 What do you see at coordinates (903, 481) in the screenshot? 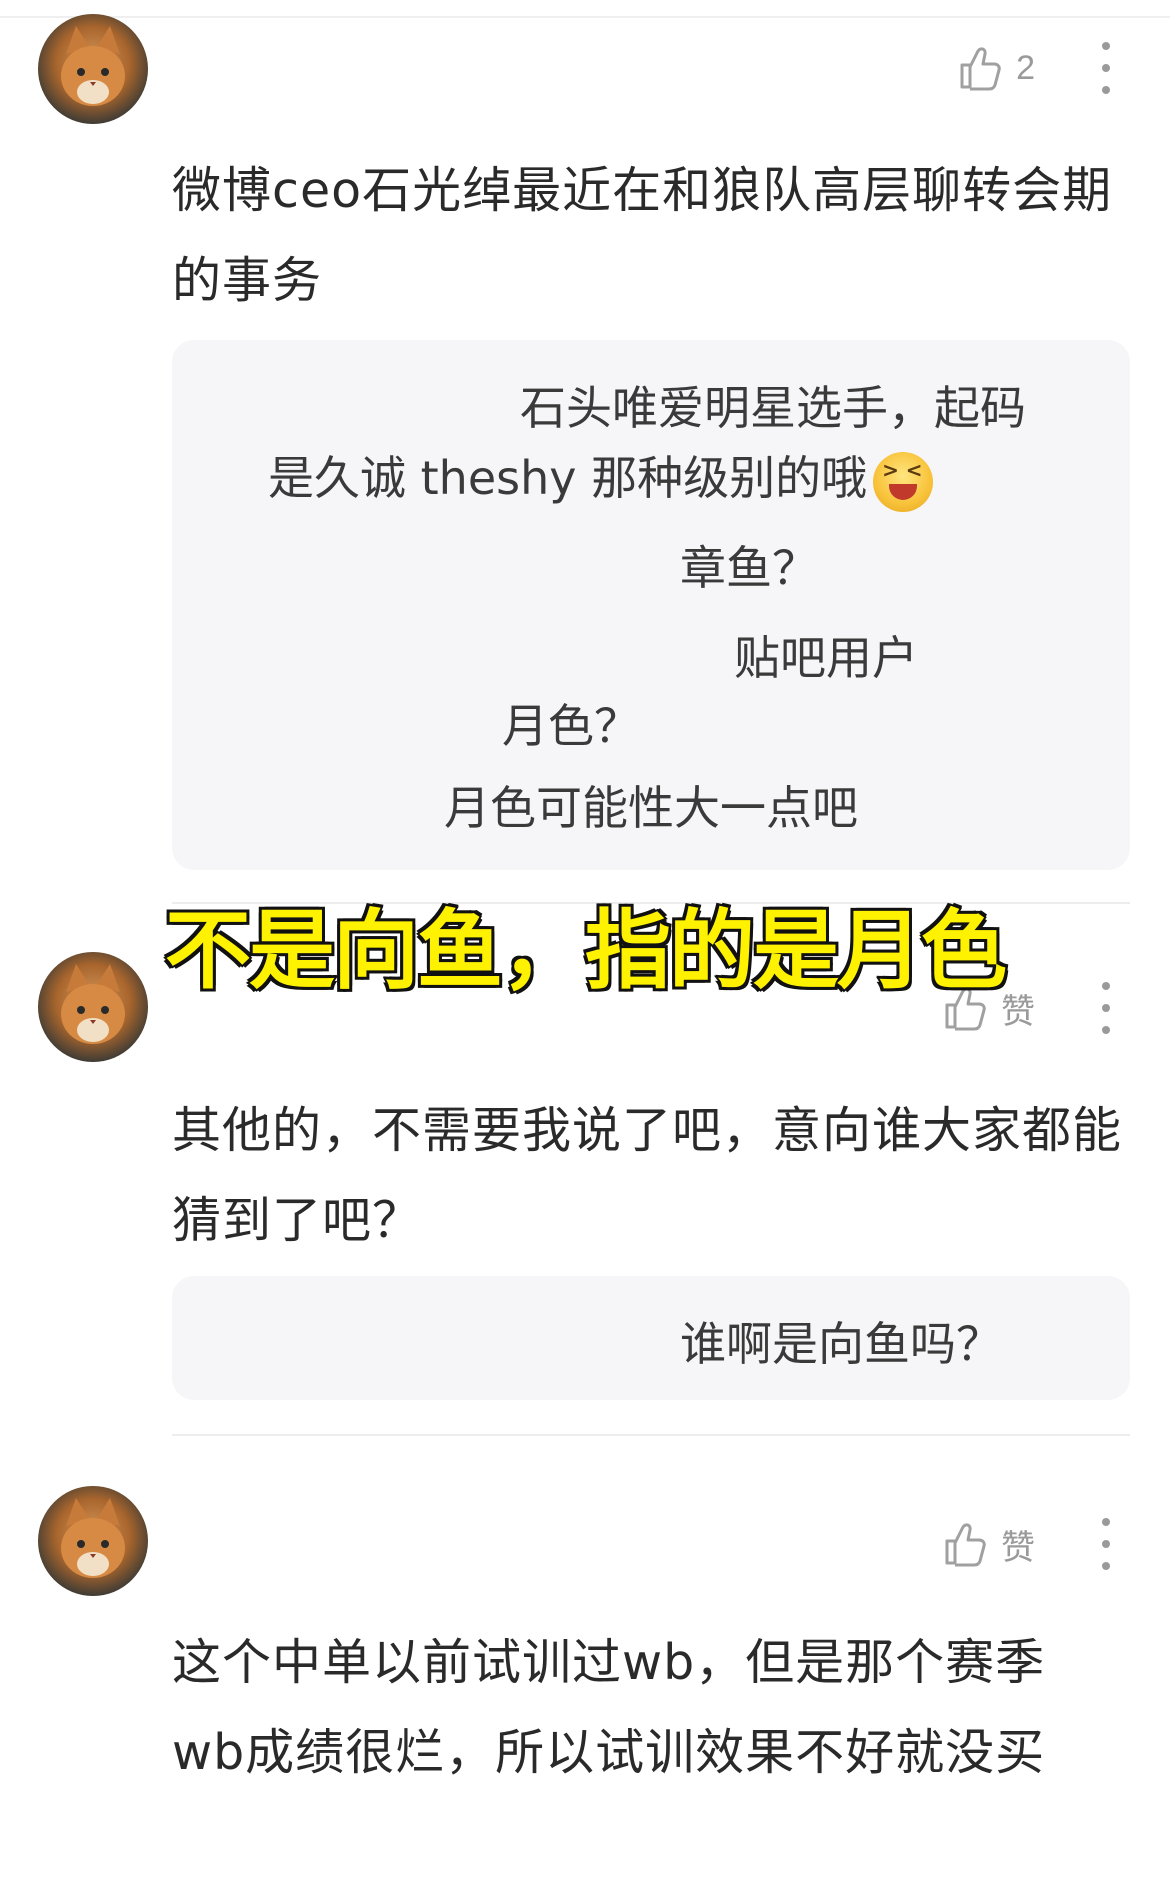
I see `laughing-emoji-icon` at bounding box center [903, 481].